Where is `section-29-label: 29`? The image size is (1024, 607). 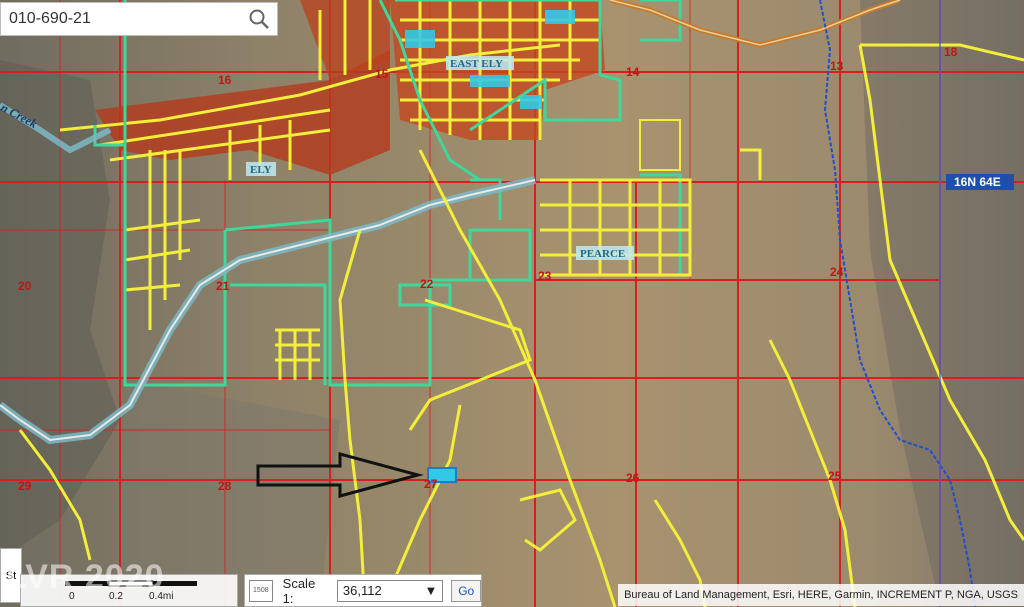
section-29-label: 29 is located at coordinates (25, 486).